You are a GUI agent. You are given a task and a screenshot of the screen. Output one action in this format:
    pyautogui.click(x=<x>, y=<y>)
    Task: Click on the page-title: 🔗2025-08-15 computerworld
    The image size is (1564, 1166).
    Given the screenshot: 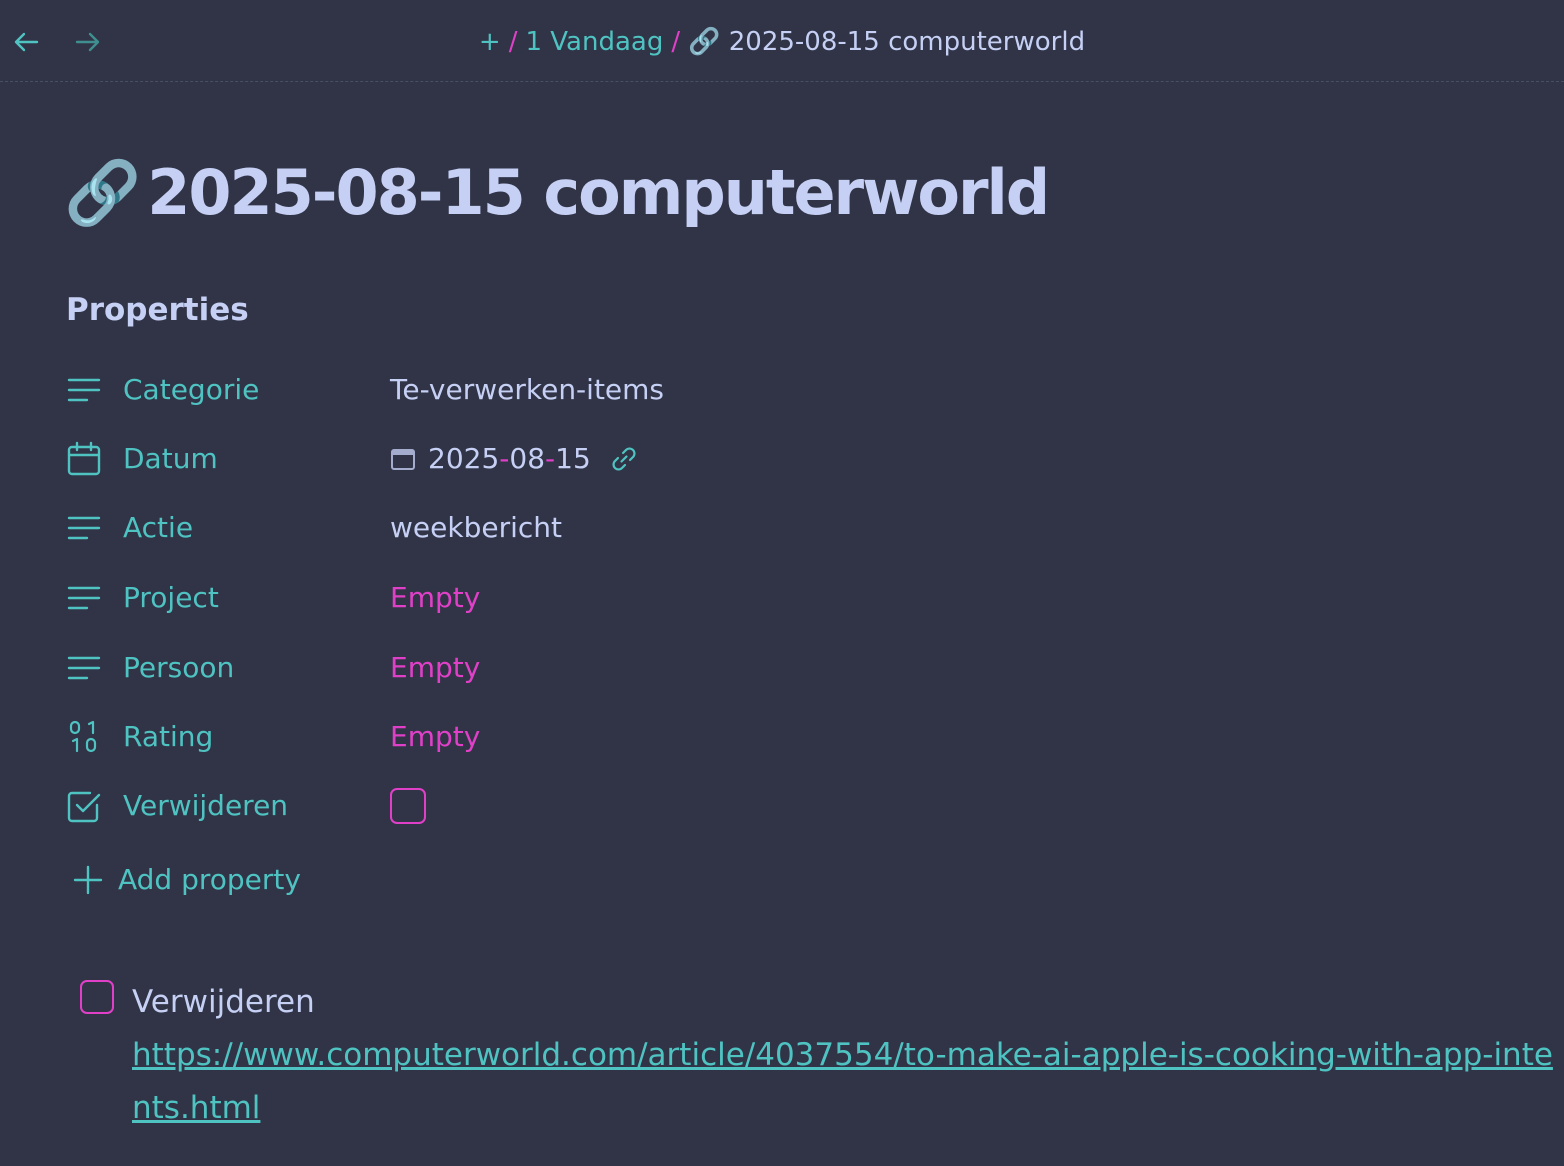 What is the action you would take?
    pyautogui.click(x=557, y=193)
    